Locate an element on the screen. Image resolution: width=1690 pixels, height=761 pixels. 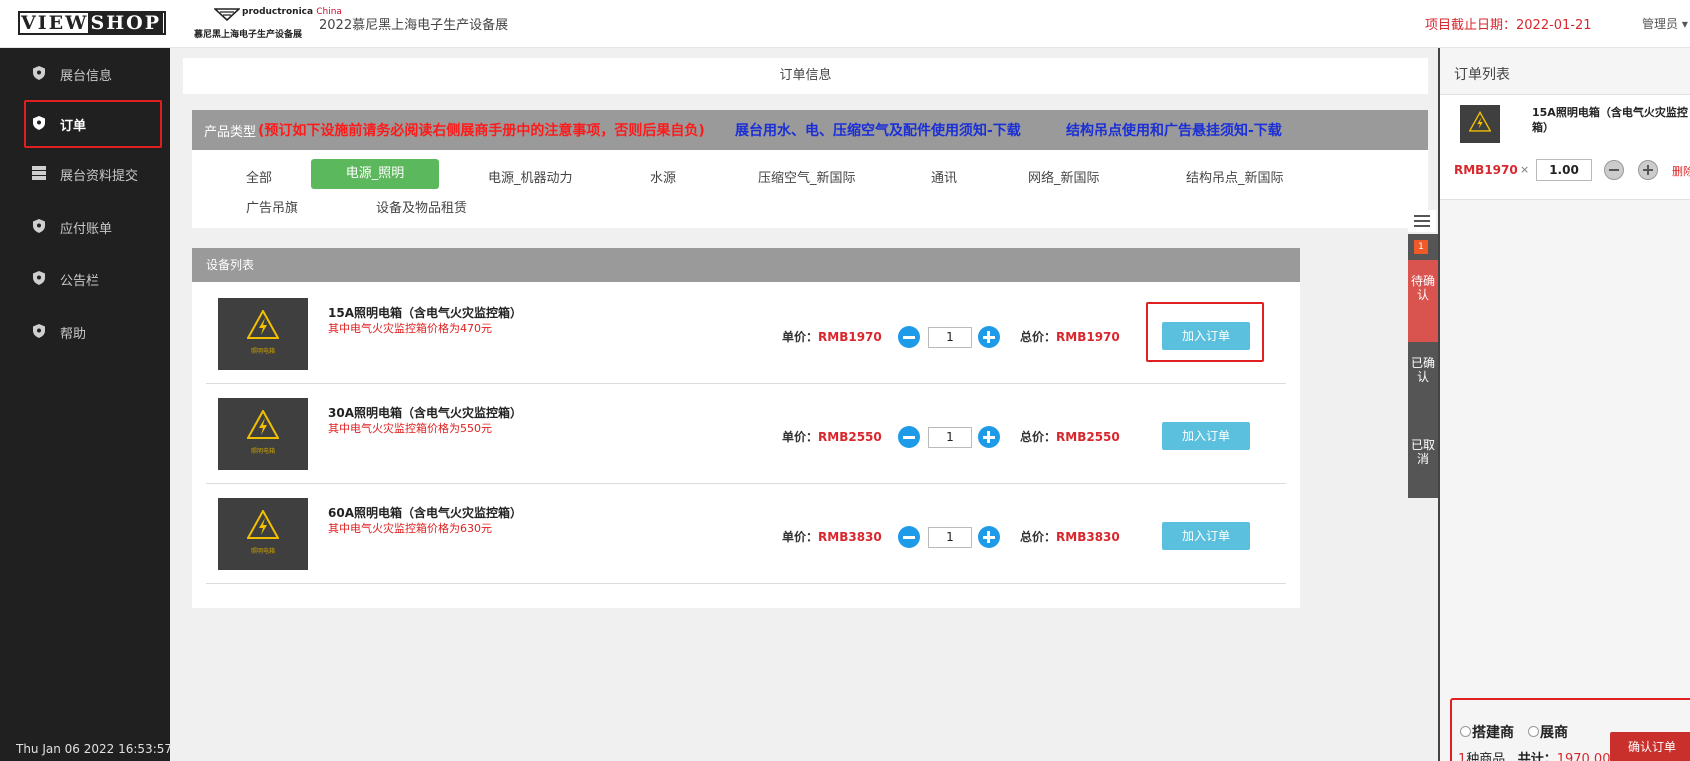
tab-power-machine: 电源_机器动力 is located at coordinates (530, 176).